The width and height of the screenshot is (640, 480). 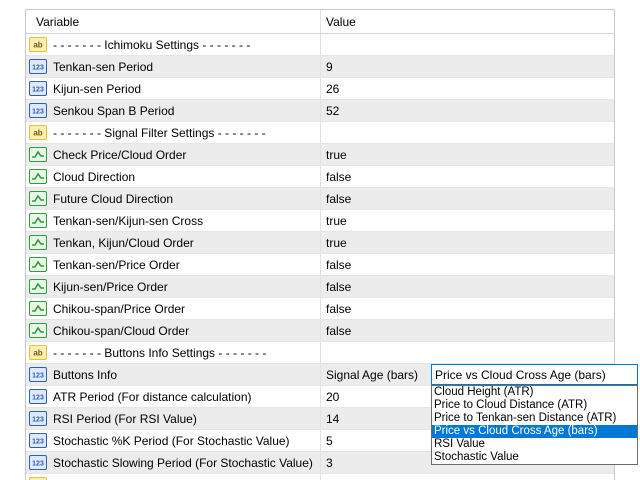 I want to click on variable-cell: 123 ATR Period (For distance calculation), so click(x=173, y=396).